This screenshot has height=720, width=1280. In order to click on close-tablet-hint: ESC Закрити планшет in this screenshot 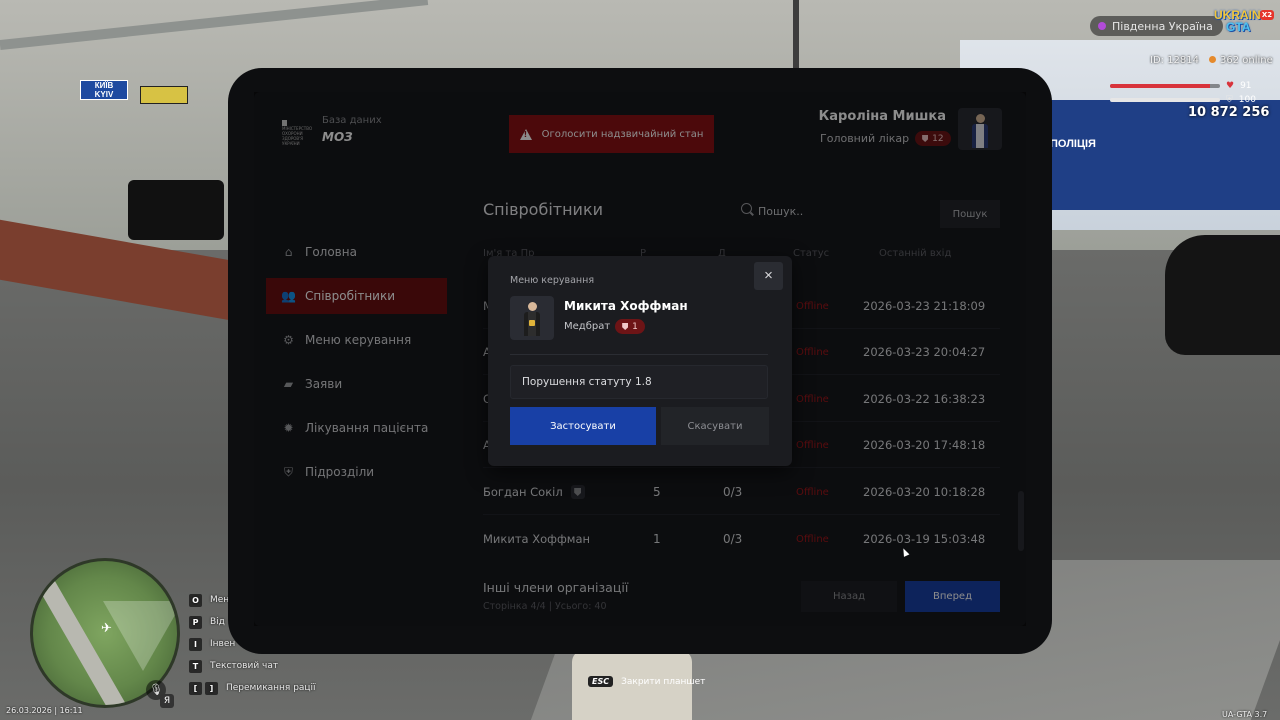, I will do `click(646, 681)`.